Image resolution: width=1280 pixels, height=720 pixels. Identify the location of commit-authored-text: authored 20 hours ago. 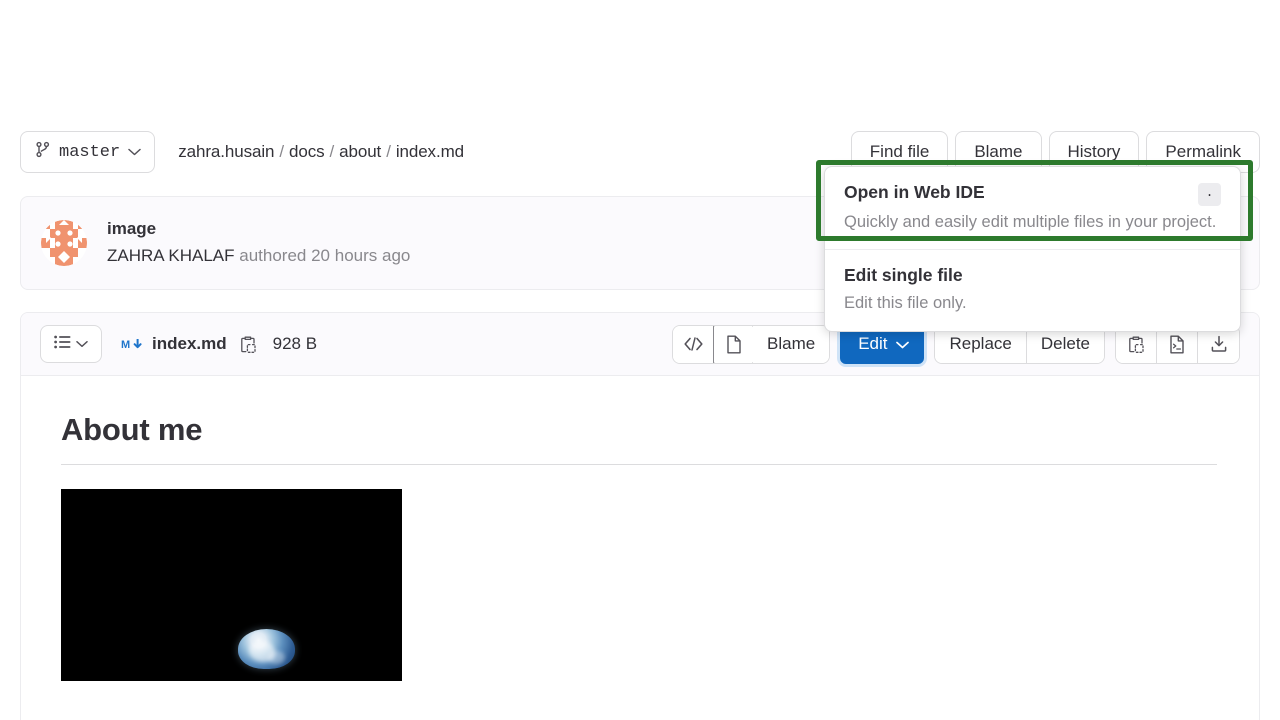
(322, 255).